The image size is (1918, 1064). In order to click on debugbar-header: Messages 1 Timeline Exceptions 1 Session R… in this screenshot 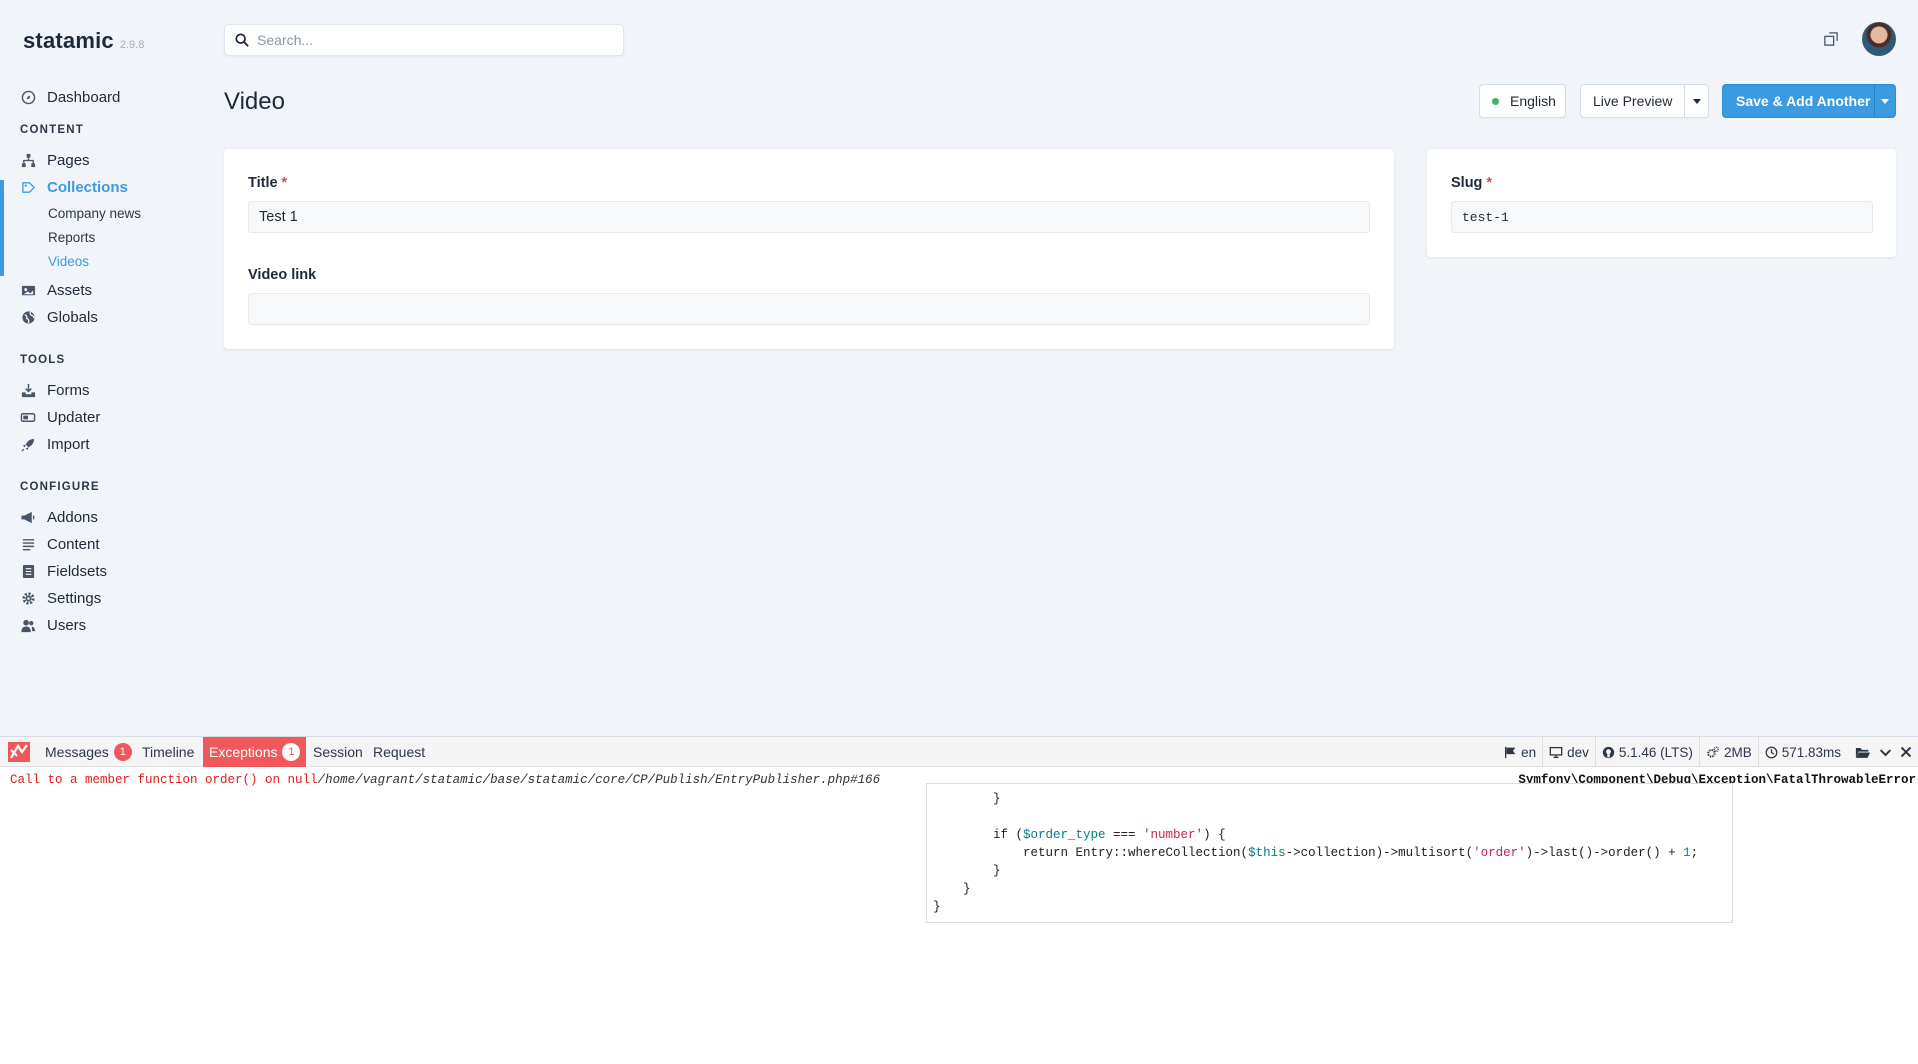, I will do `click(959, 752)`.